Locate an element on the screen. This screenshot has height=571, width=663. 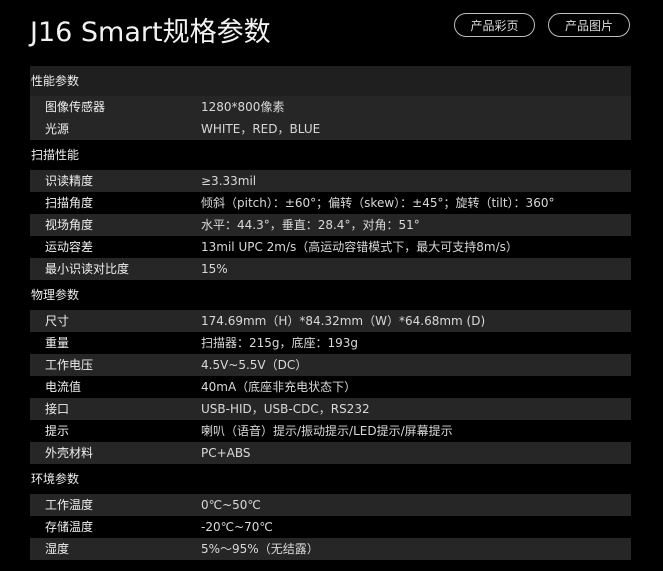
spec-value: 扫描器：215g，底座：193g is located at coordinates (280, 343).